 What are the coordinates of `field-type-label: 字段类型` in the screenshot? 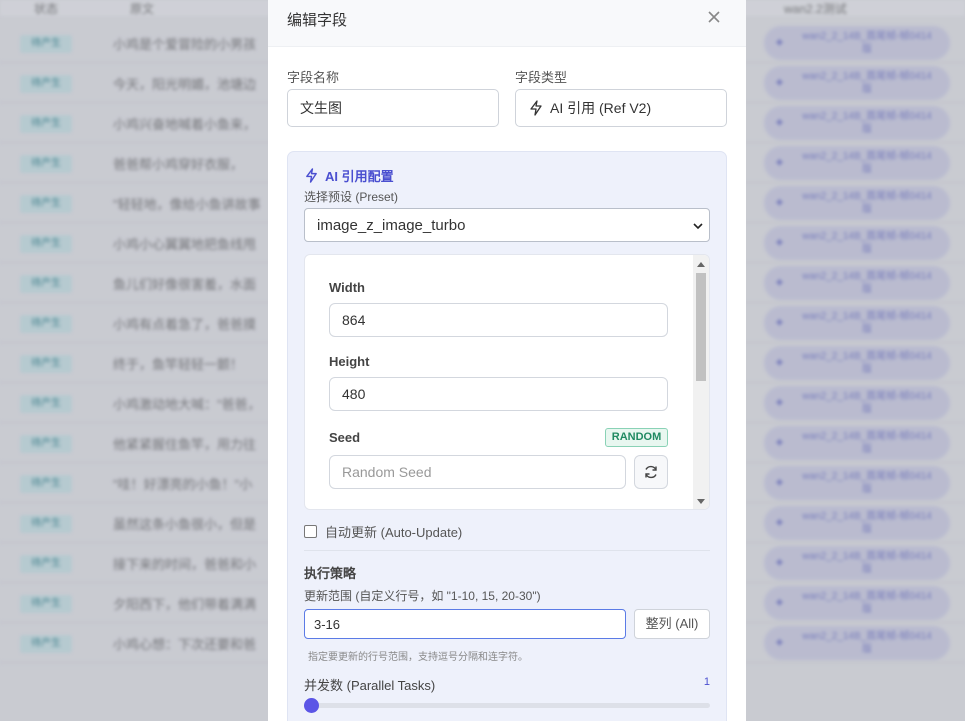 It's located at (541, 77).